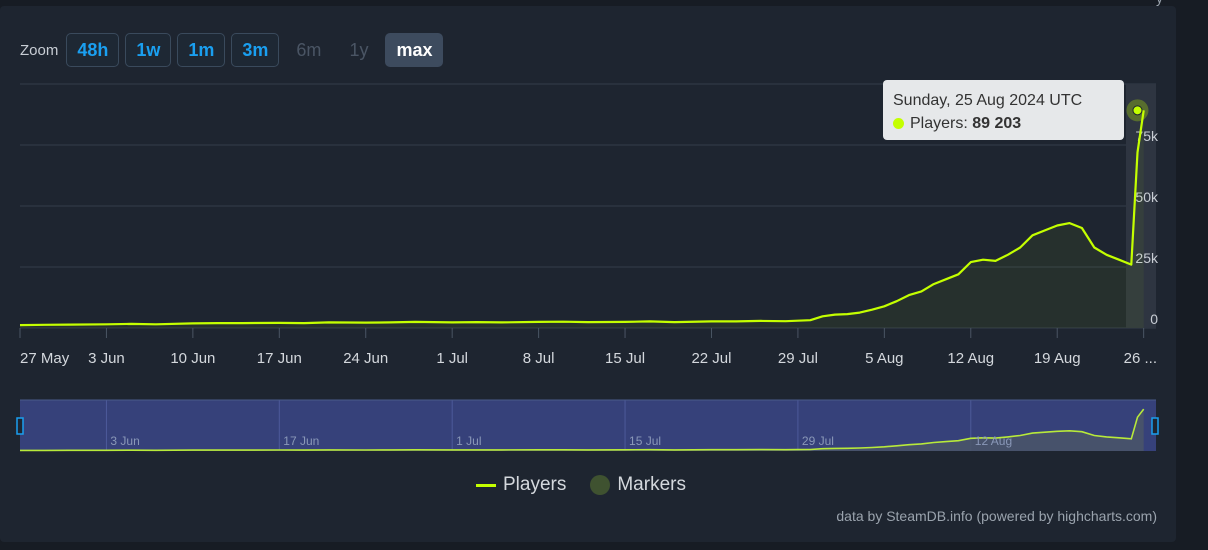 The width and height of the screenshot is (1208, 550). I want to click on navigator-tick-label: 3 Jun, so click(124, 441).